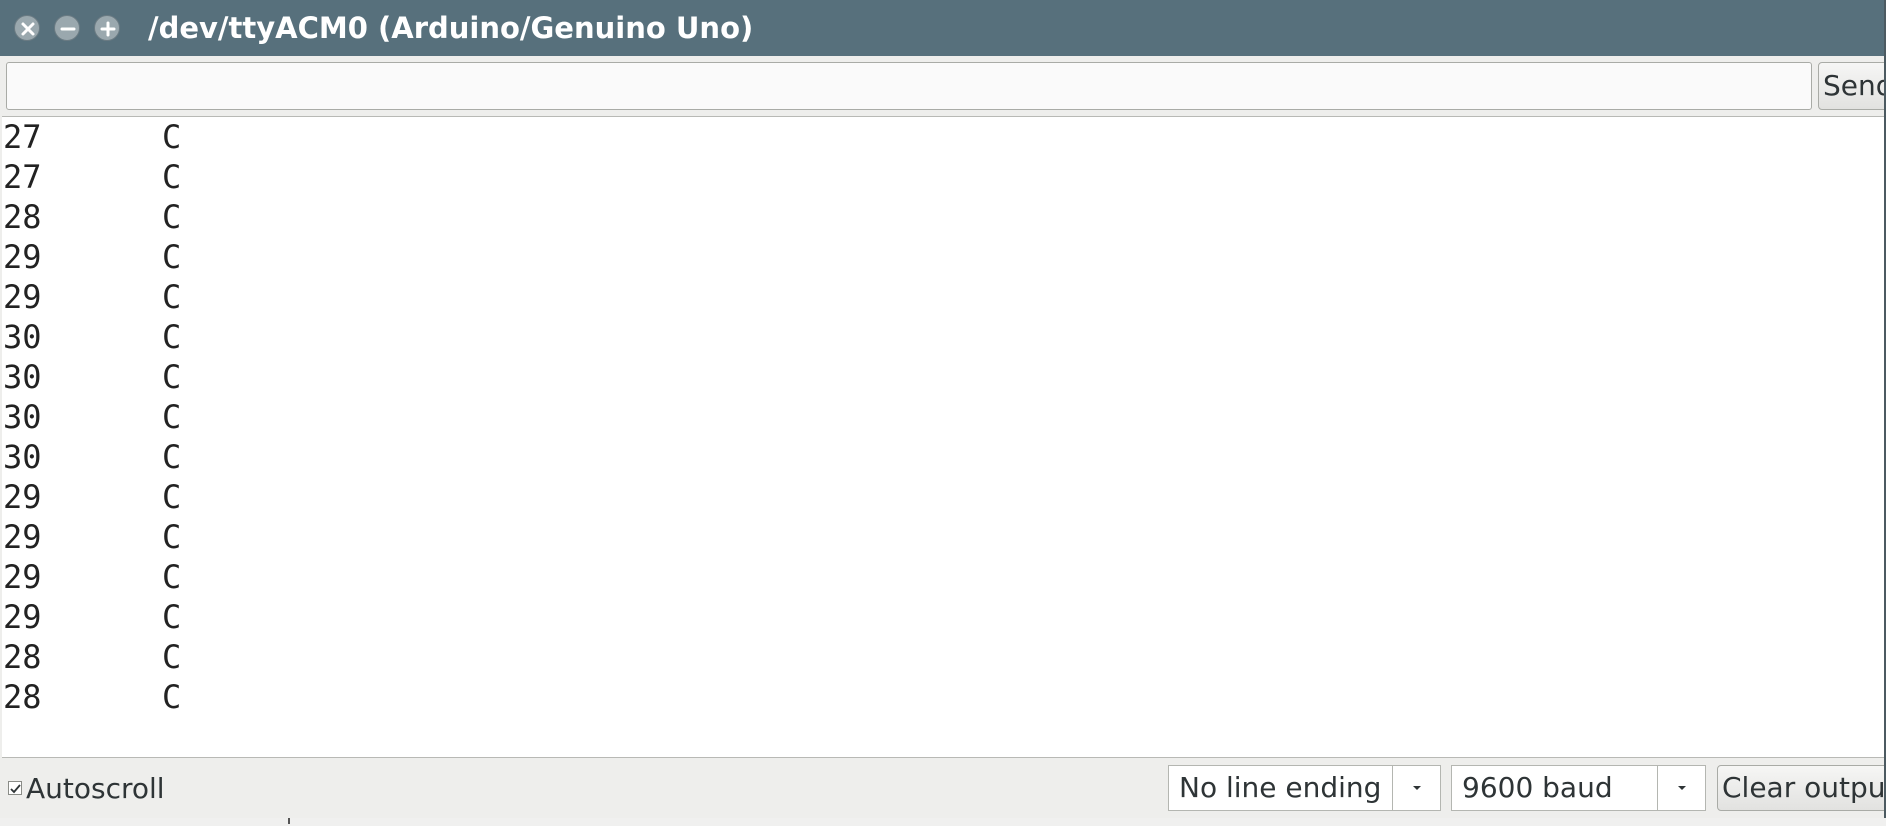  What do you see at coordinates (451, 28) in the screenshot?
I see `window-title: /dev/ttyACM0 (Arduino/Genuino Uno)` at bounding box center [451, 28].